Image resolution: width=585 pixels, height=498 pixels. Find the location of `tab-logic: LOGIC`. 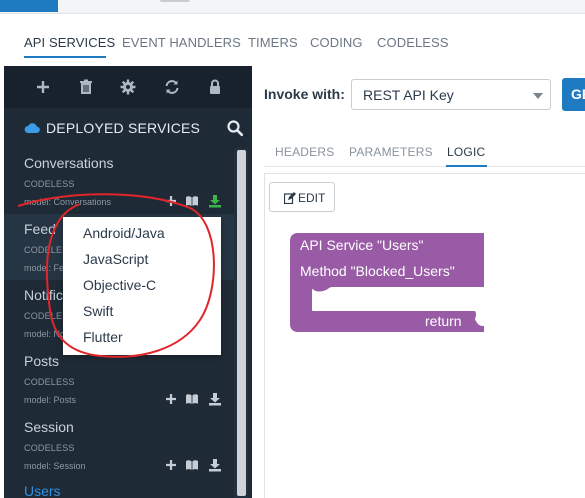

tab-logic: LOGIC is located at coordinates (466, 152).